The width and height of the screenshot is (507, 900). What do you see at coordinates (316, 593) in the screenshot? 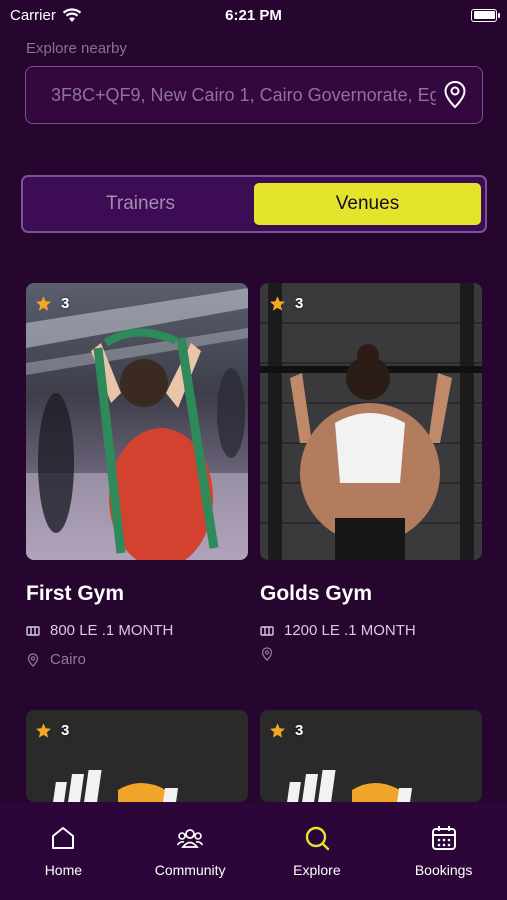
I see `venue-name: Golds Gym` at bounding box center [316, 593].